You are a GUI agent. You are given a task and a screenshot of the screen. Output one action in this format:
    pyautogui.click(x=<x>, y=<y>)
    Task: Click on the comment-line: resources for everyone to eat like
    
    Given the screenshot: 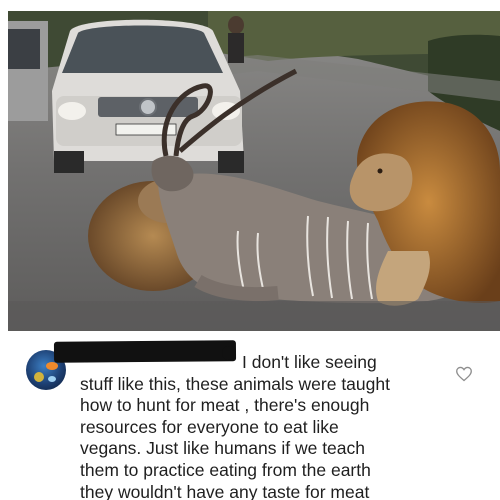 What is the action you would take?
    pyautogui.click(x=209, y=426)
    